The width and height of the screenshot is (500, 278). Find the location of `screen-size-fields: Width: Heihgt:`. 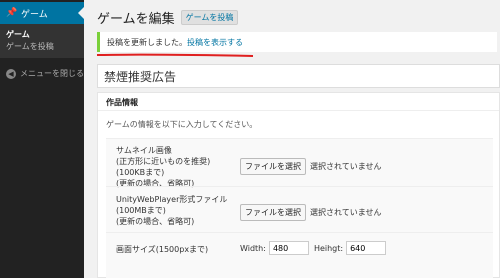

screen-size-fields: Width: Heihgt: is located at coordinates (315, 248).